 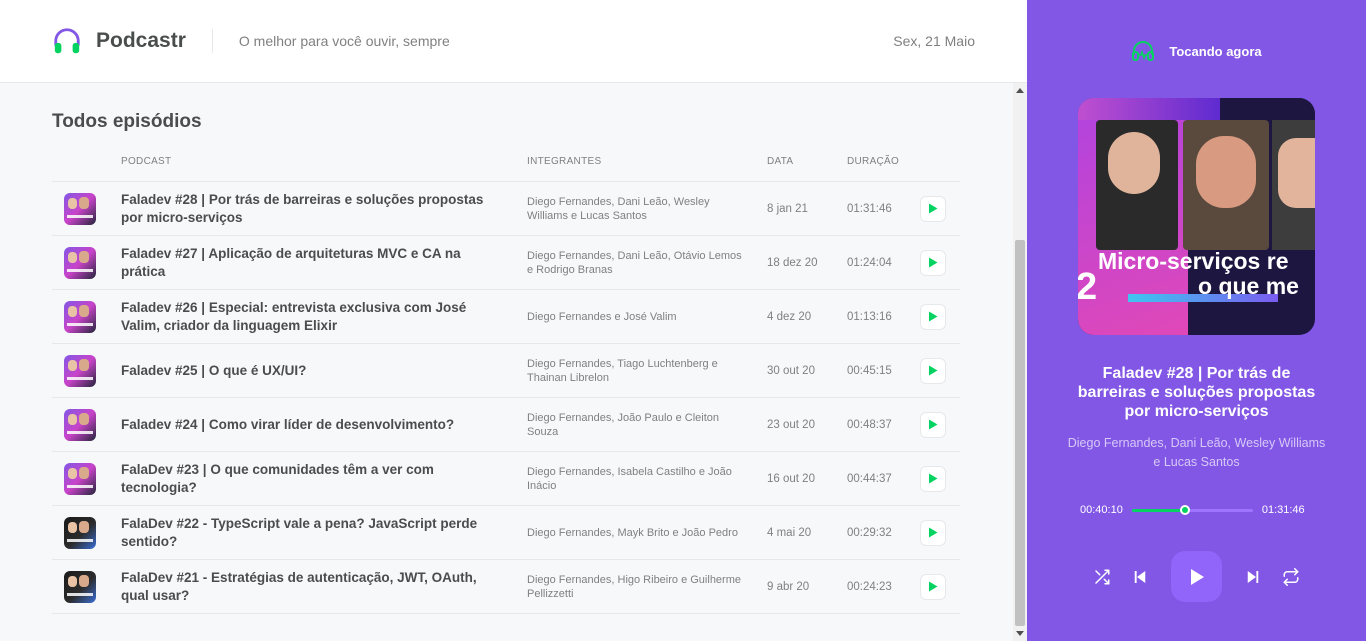 I want to click on episode-duration: 00:24:23, so click(x=869, y=586).